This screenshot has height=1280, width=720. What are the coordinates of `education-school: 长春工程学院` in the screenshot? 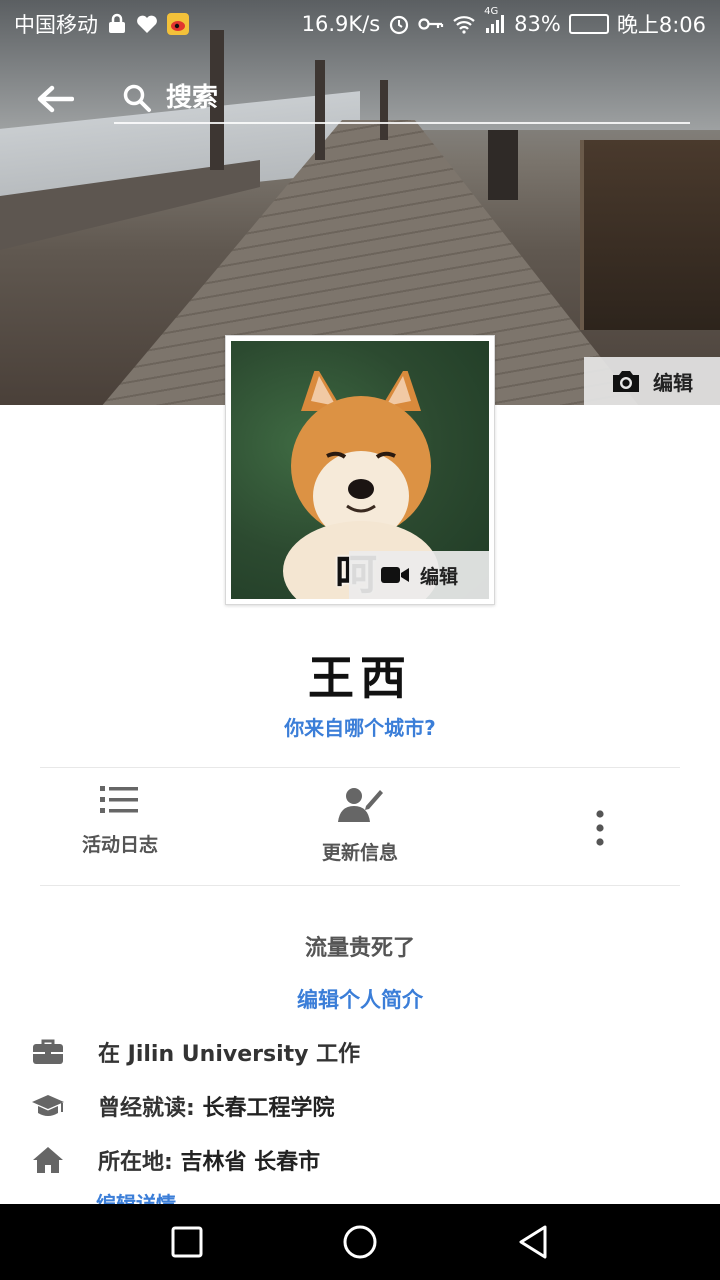 It's located at (268, 1108).